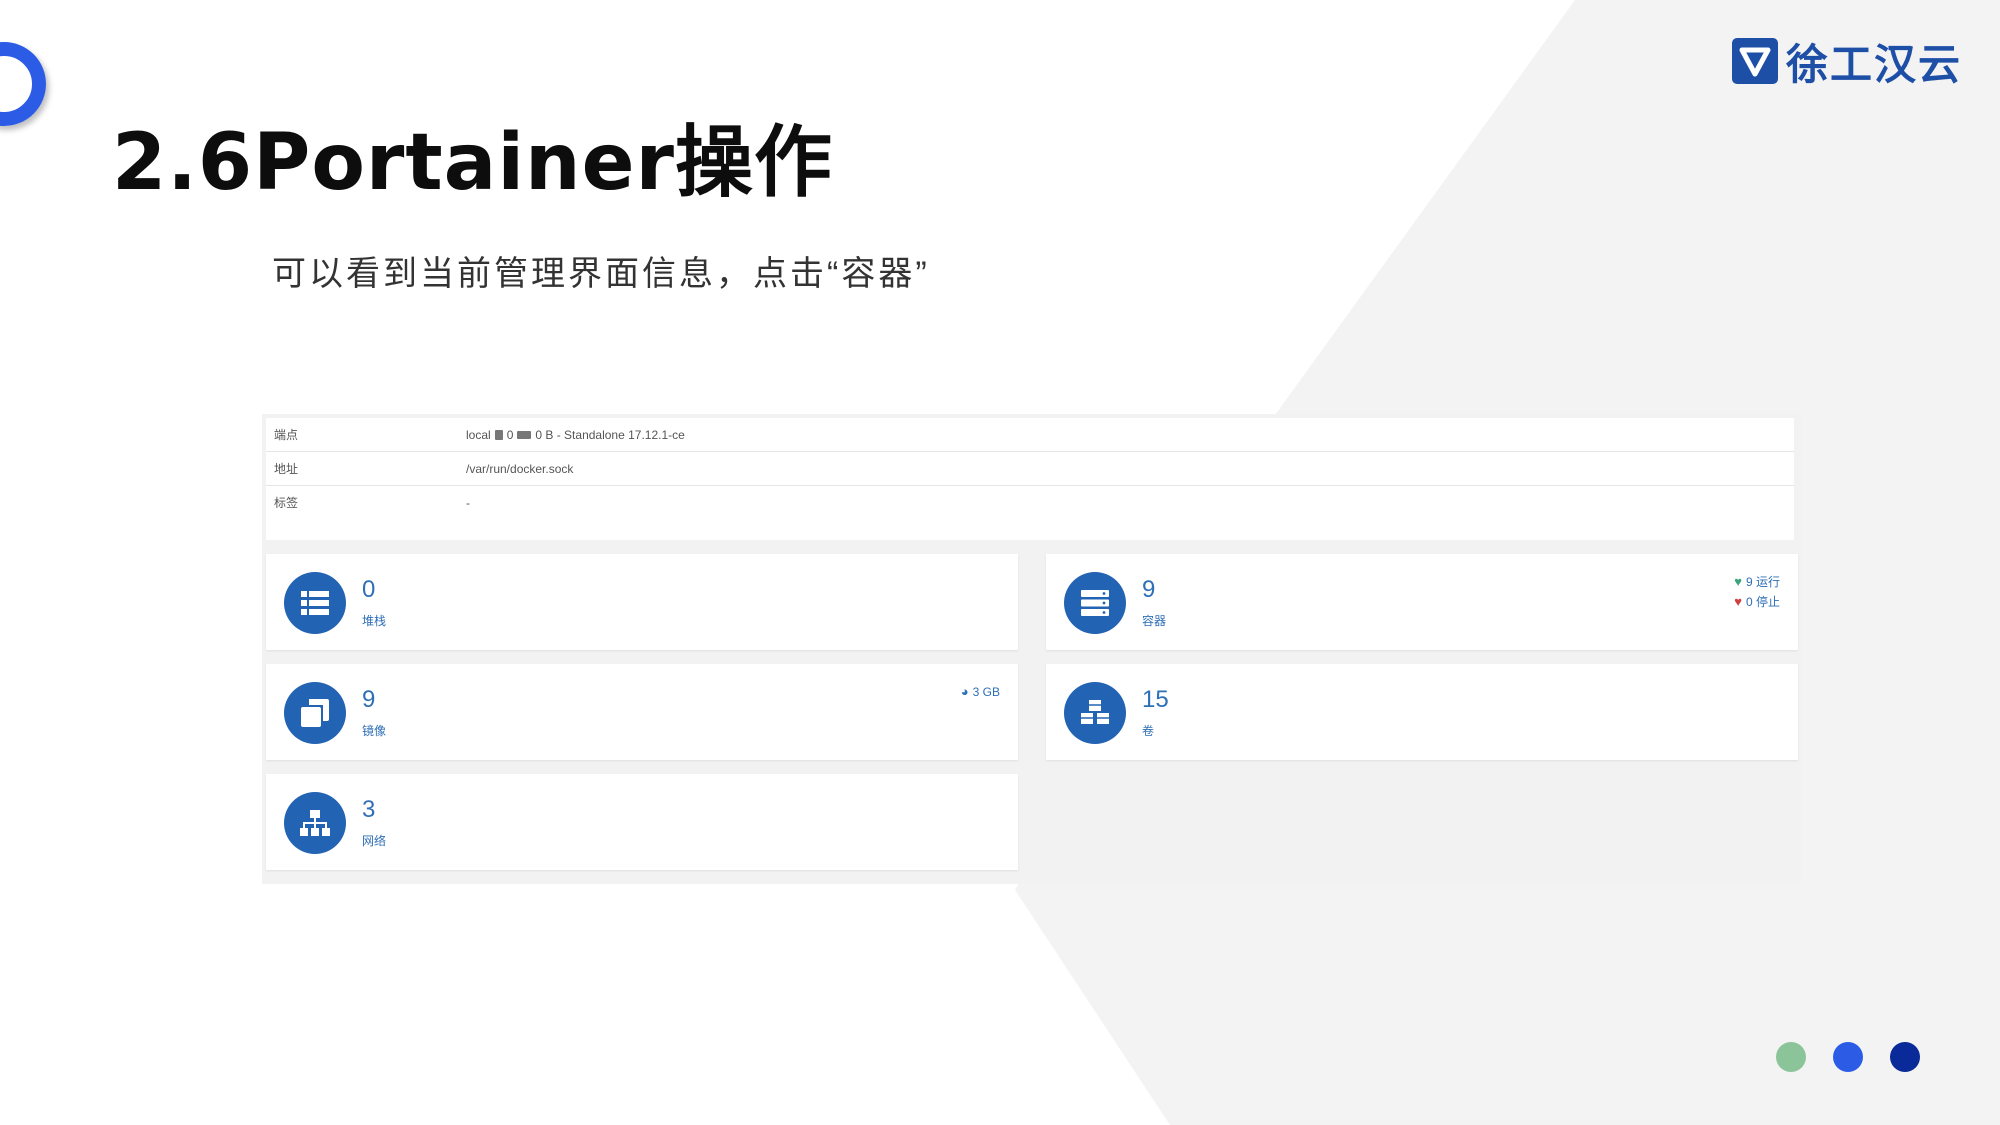 This screenshot has height=1125, width=2000. I want to click on info-value: /var/run/docker.sock, so click(520, 468).